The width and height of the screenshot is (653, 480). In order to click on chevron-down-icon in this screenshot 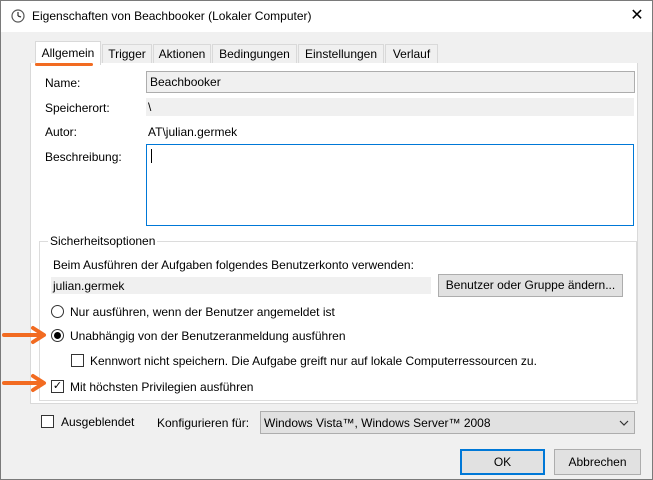, I will do `click(624, 423)`.